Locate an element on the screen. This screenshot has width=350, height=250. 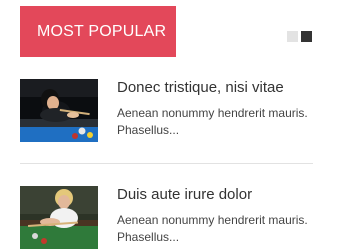
carousel-pager is located at coordinates (299, 36).